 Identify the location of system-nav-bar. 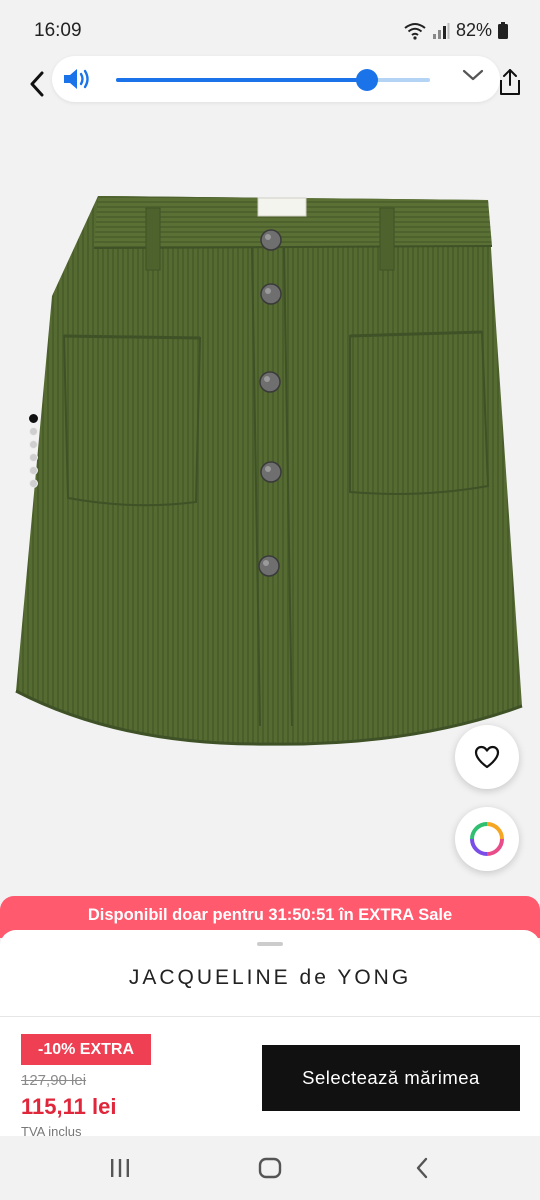
(270, 1168).